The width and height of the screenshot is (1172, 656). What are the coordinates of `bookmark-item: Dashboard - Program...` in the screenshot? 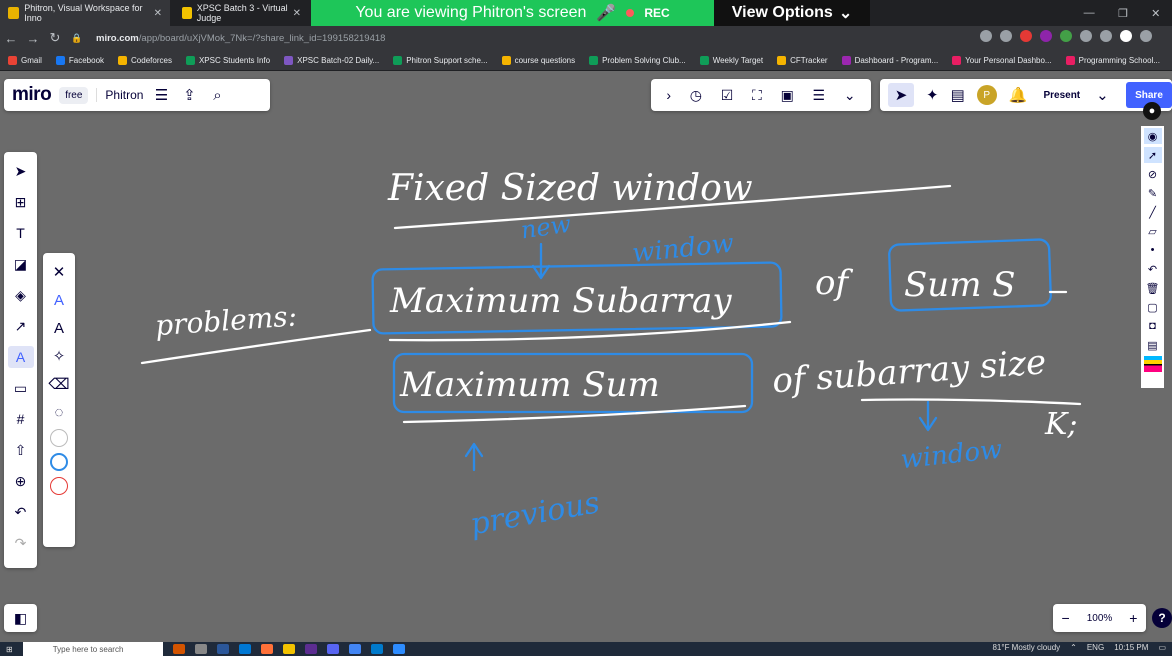 It's located at (889, 60).